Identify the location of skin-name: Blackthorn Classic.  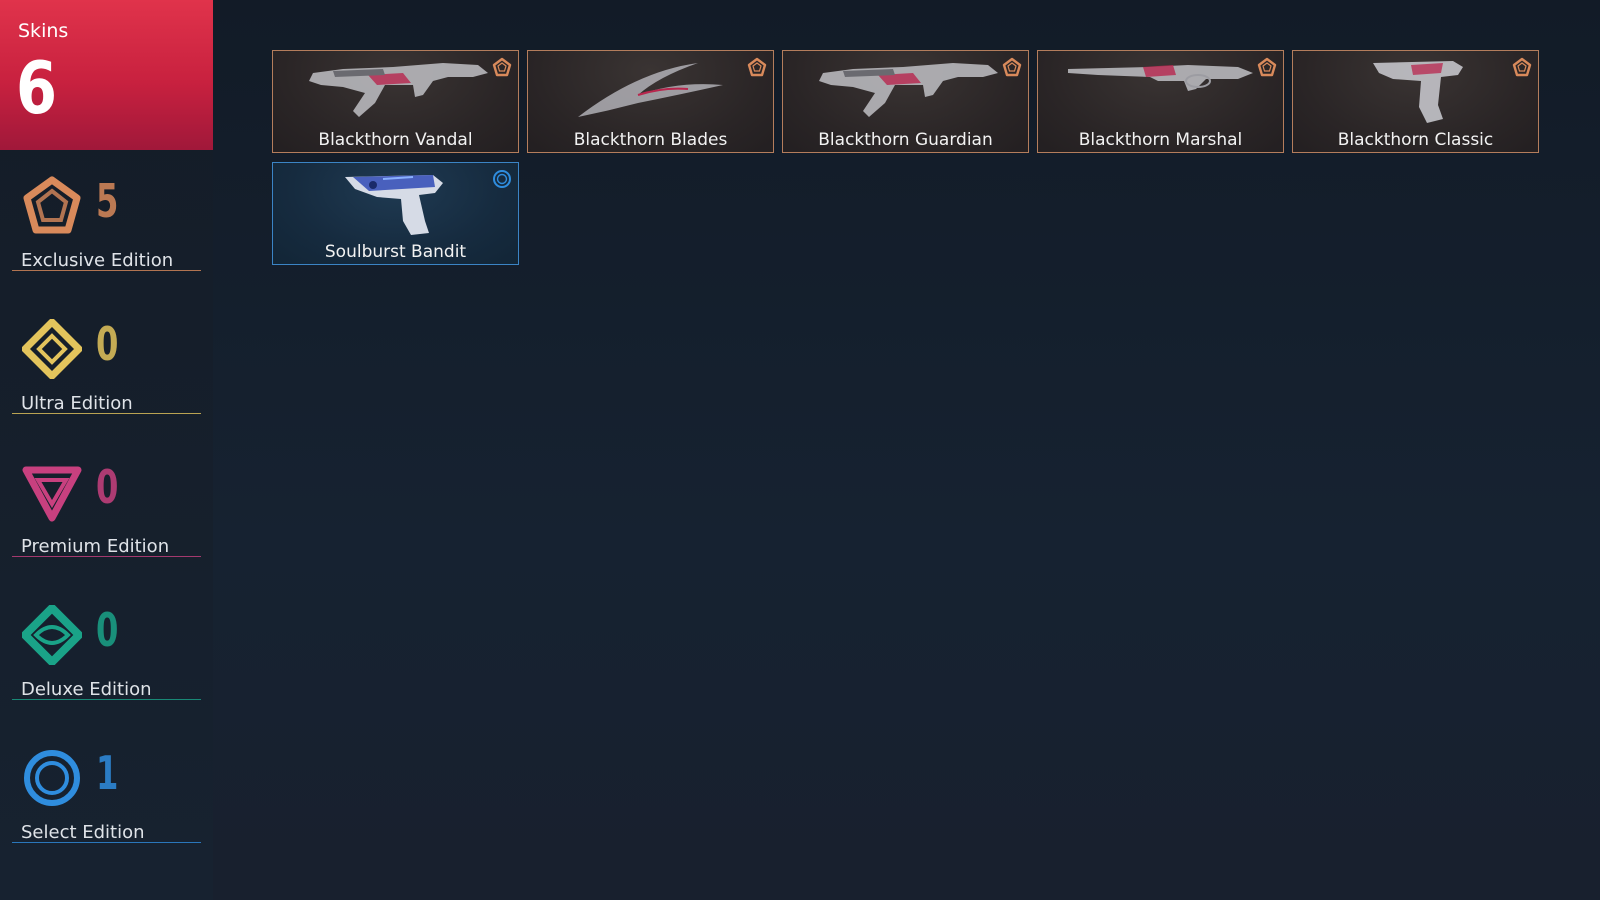
(1415, 140).